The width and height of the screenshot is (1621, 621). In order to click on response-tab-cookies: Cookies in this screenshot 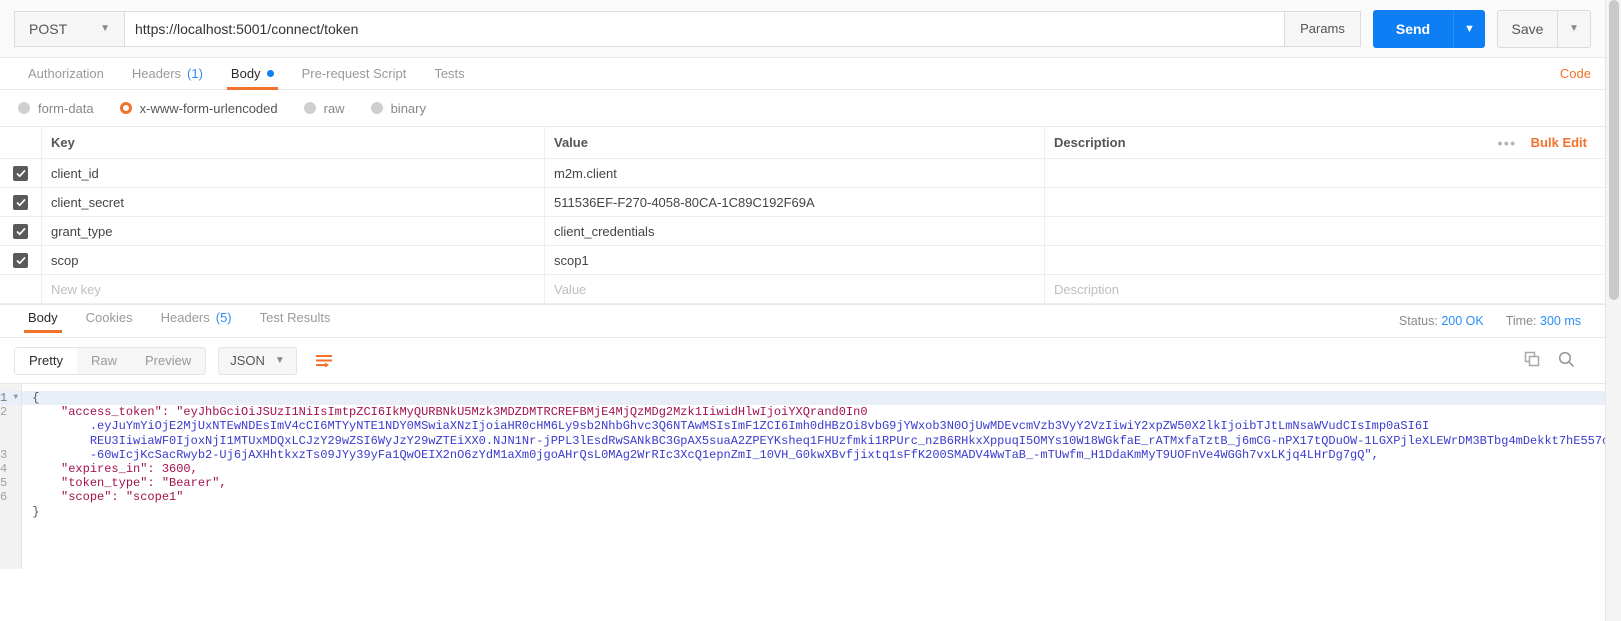, I will do `click(109, 321)`.